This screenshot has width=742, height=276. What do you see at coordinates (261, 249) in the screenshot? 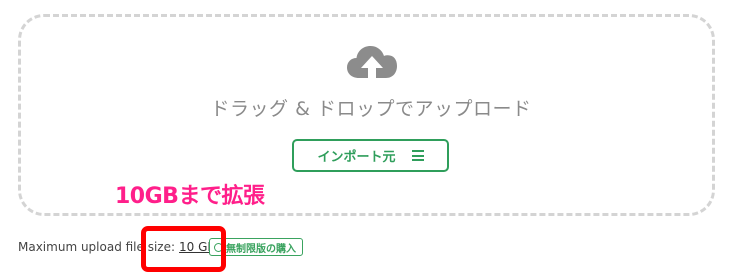
I see `buy-unlimited-label: 無制限版の購入` at bounding box center [261, 249].